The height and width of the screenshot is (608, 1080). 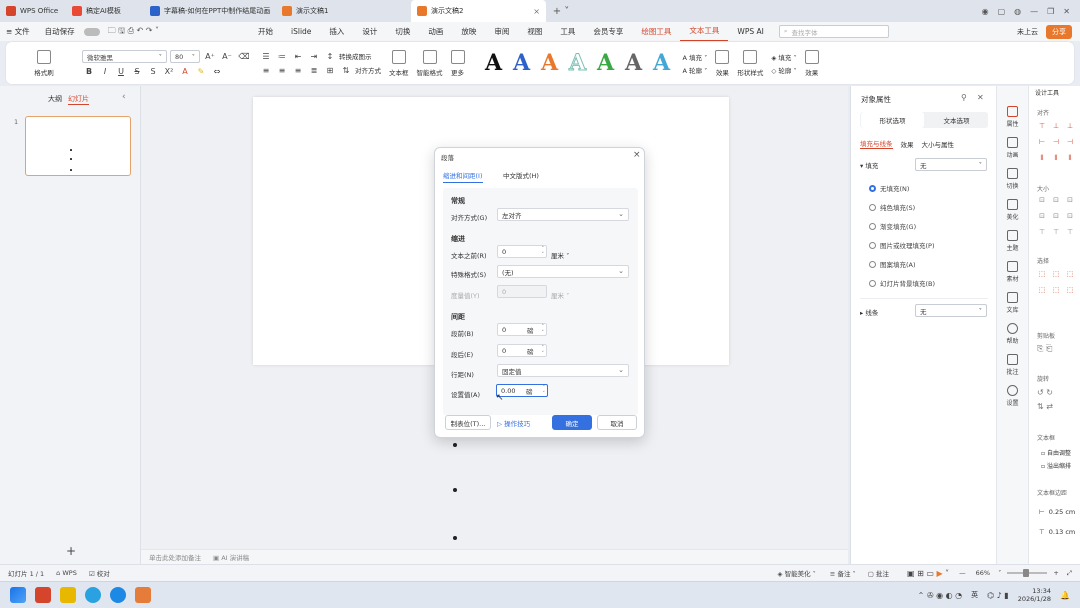 I want to click on comments-button: ▢ 批注, so click(x=878, y=573).